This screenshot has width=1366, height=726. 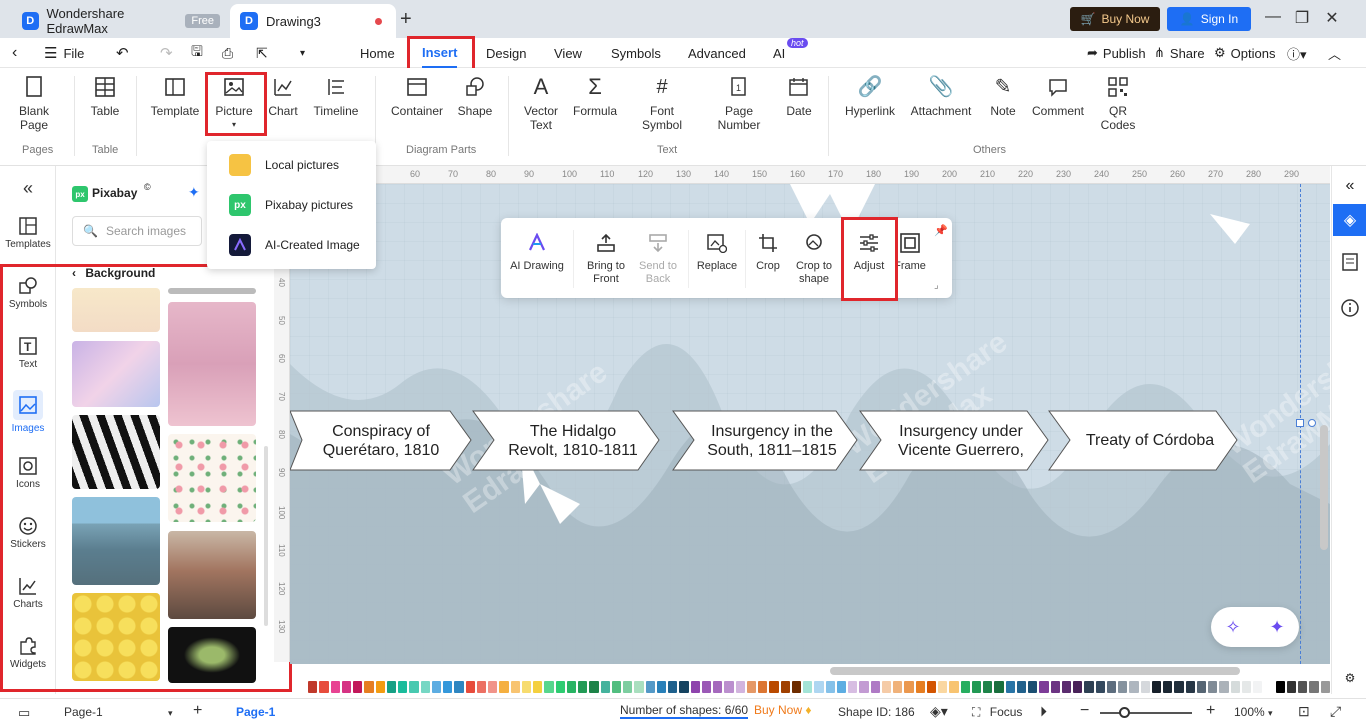 I want to click on attachment-button: 📎 Attachment, so click(x=941, y=97).